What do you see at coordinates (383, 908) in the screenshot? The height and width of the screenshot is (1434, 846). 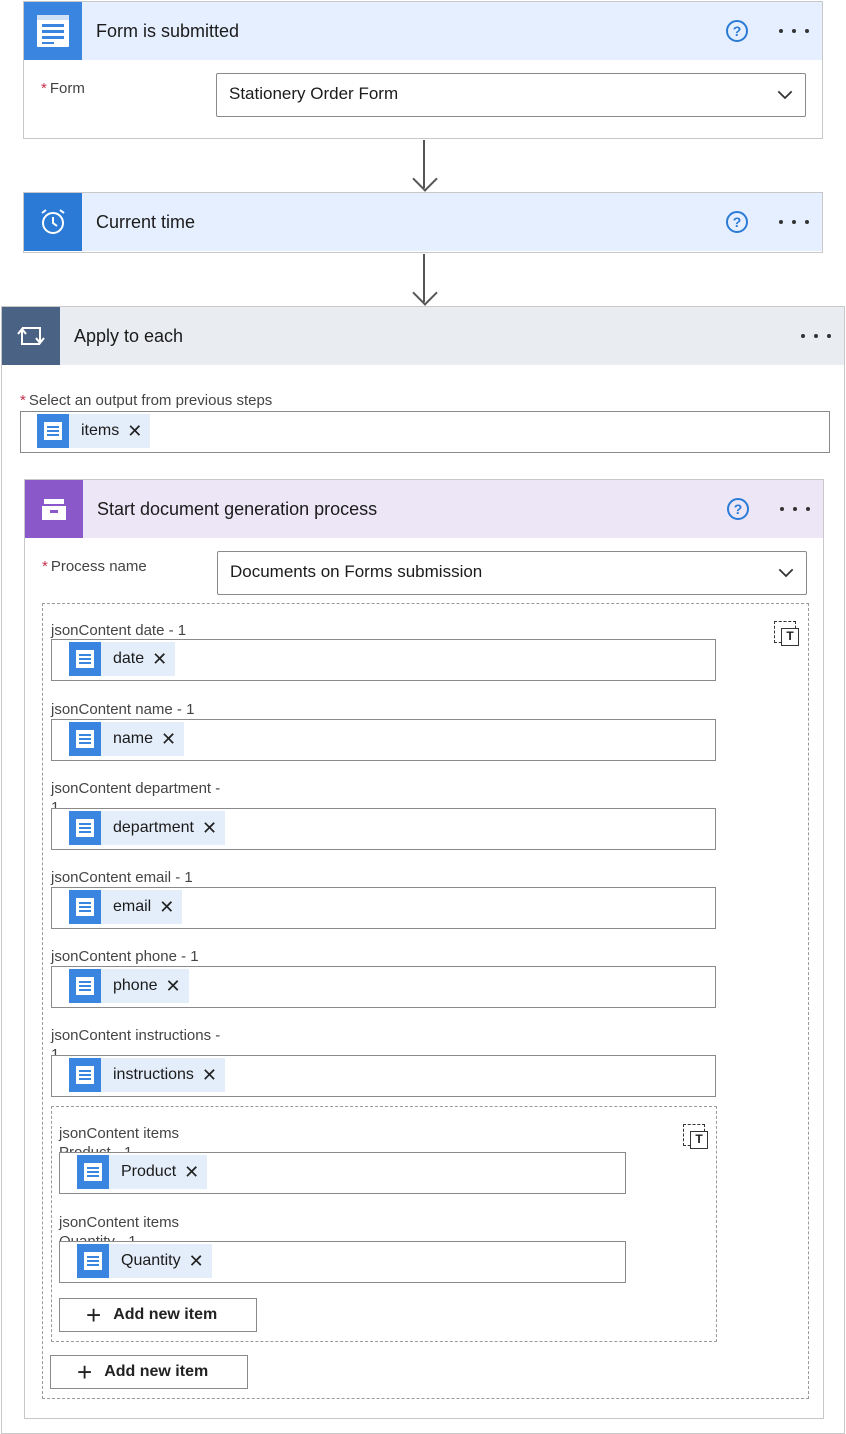 I see `field-input: email ✕` at bounding box center [383, 908].